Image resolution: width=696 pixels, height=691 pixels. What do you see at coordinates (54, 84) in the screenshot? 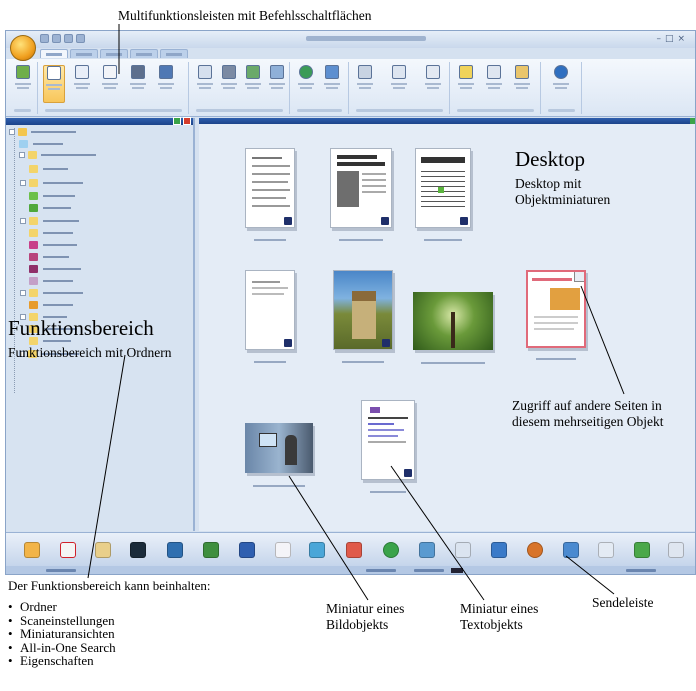
I see `desktop-view-button` at bounding box center [54, 84].